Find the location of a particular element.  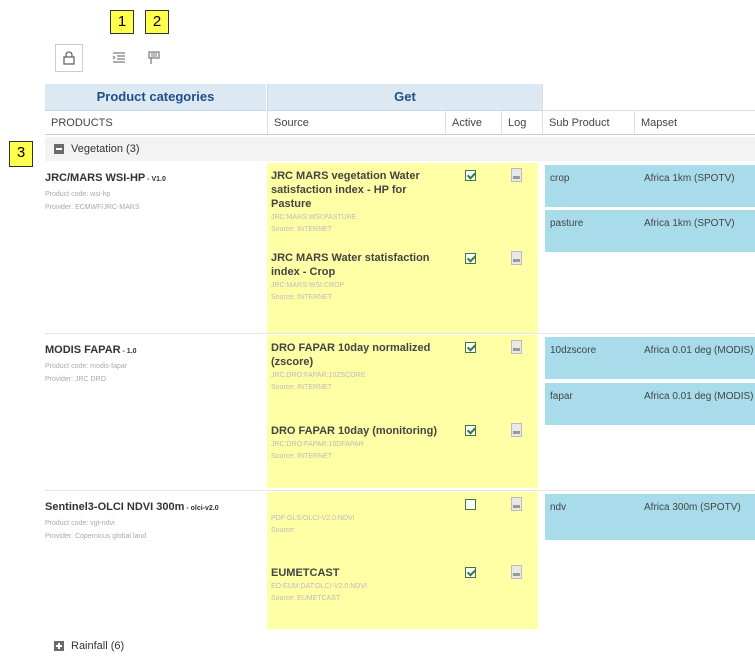

collapse-icon is located at coordinates (59, 149).